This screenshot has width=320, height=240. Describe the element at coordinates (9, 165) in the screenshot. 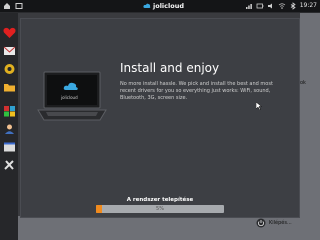

I see `tools-icon` at that location.